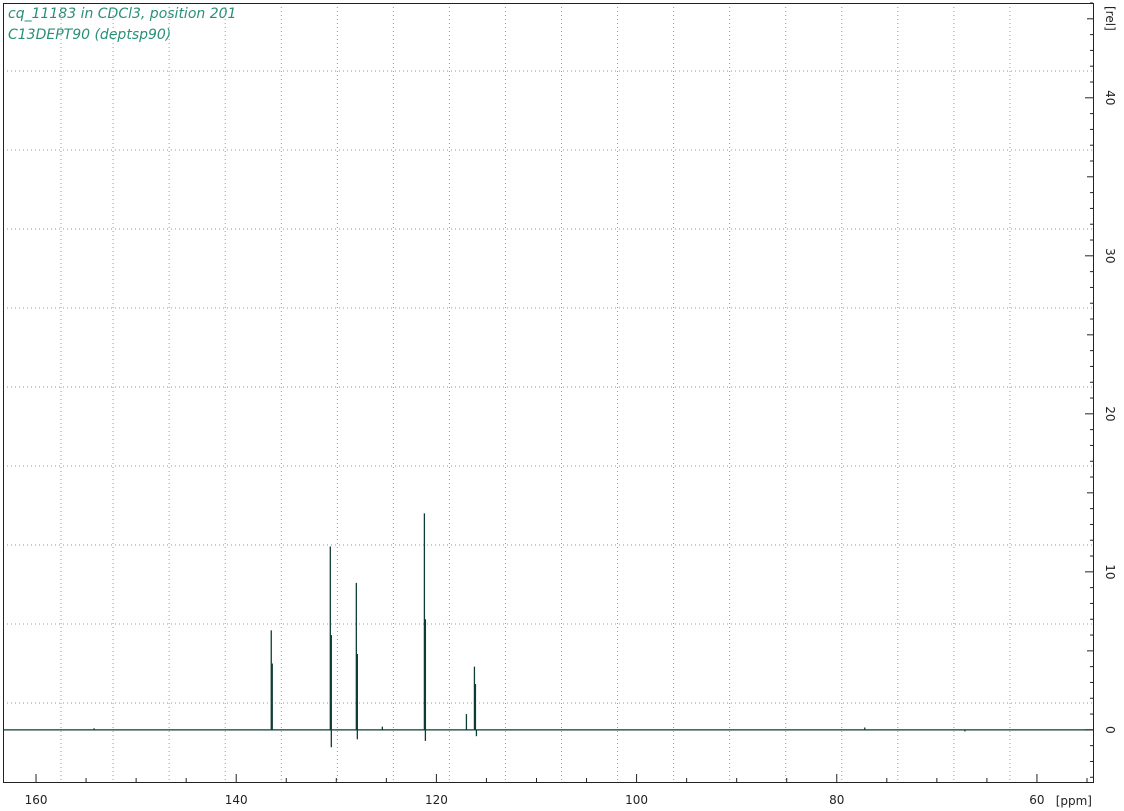 Image resolution: width=1124 pixels, height=811 pixels. What do you see at coordinates (1110, 413) in the screenshot?
I see `y-tick-label: 20` at bounding box center [1110, 413].